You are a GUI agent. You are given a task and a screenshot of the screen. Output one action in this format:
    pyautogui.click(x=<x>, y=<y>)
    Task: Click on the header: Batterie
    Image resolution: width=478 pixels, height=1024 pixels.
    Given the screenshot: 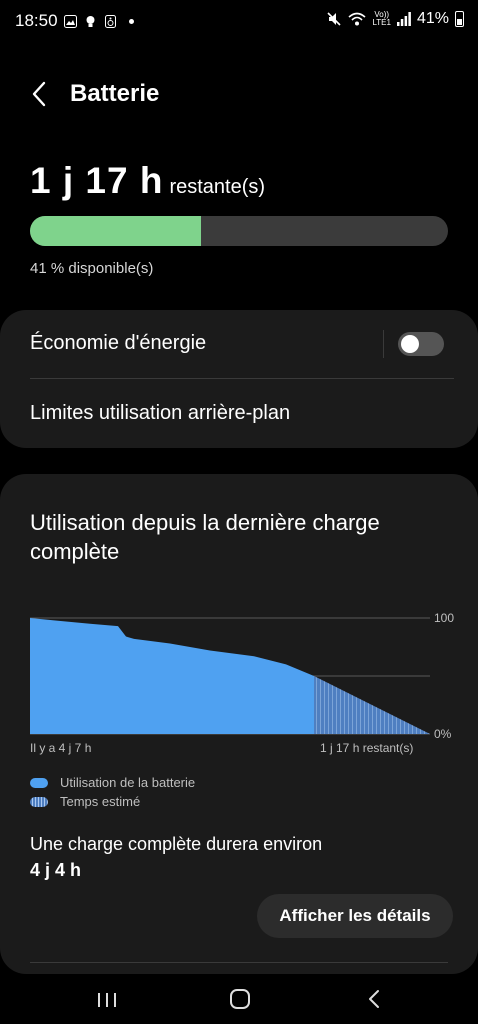 What is the action you would take?
    pyautogui.click(x=239, y=95)
    